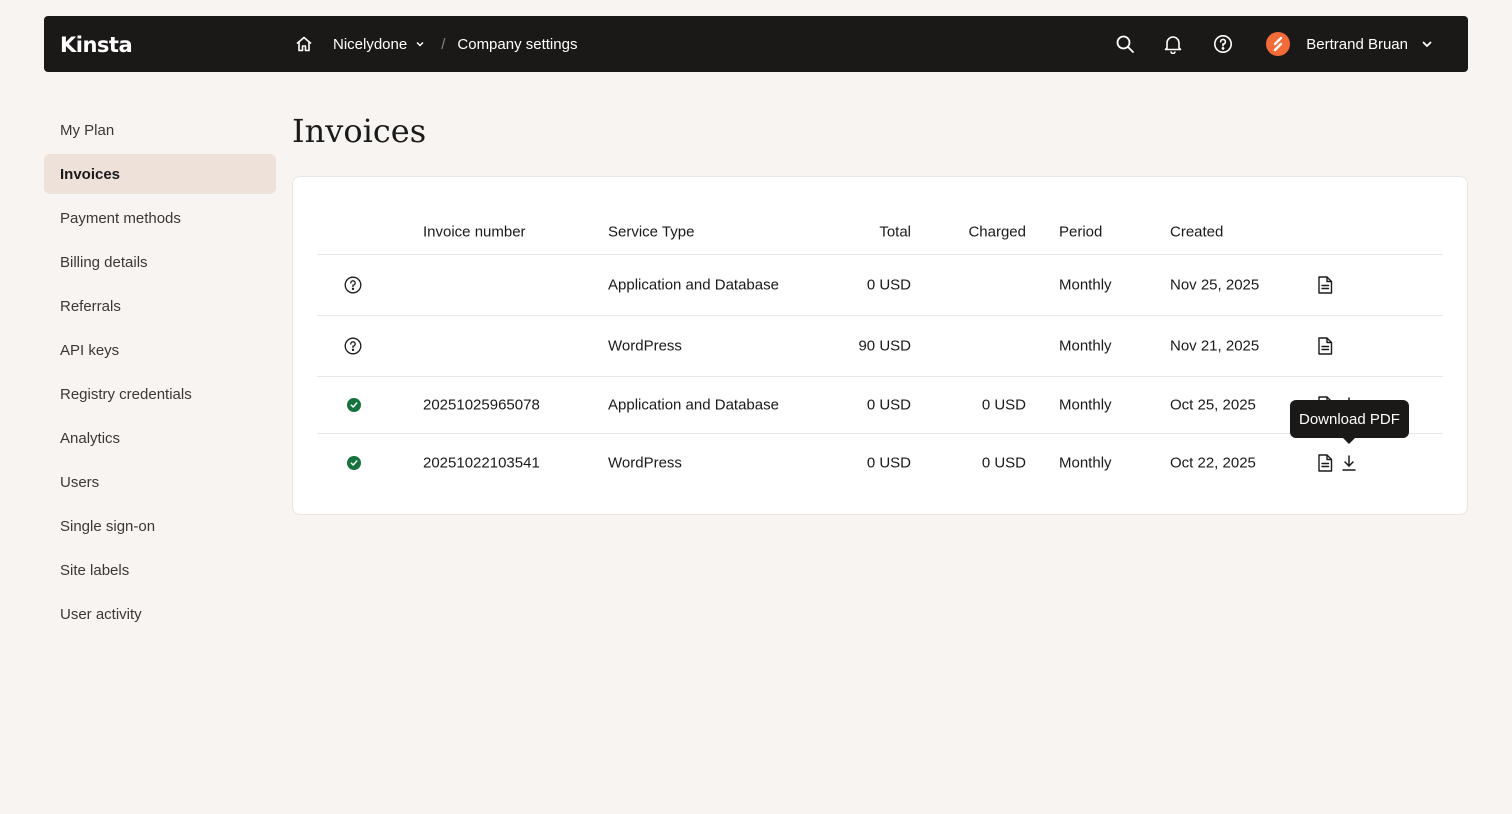  I want to click on help-icon, so click(1223, 44).